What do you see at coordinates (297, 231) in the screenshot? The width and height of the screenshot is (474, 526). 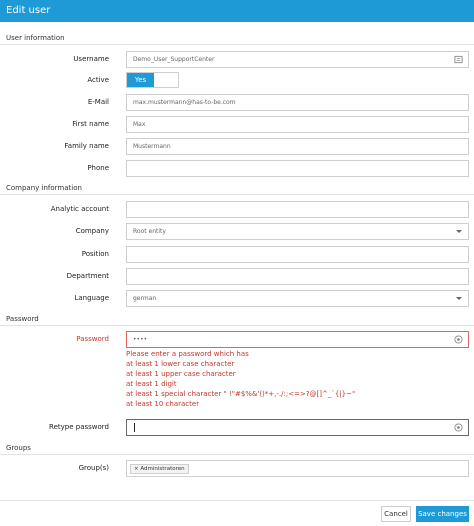 I see `company-select: Root entity` at bounding box center [297, 231].